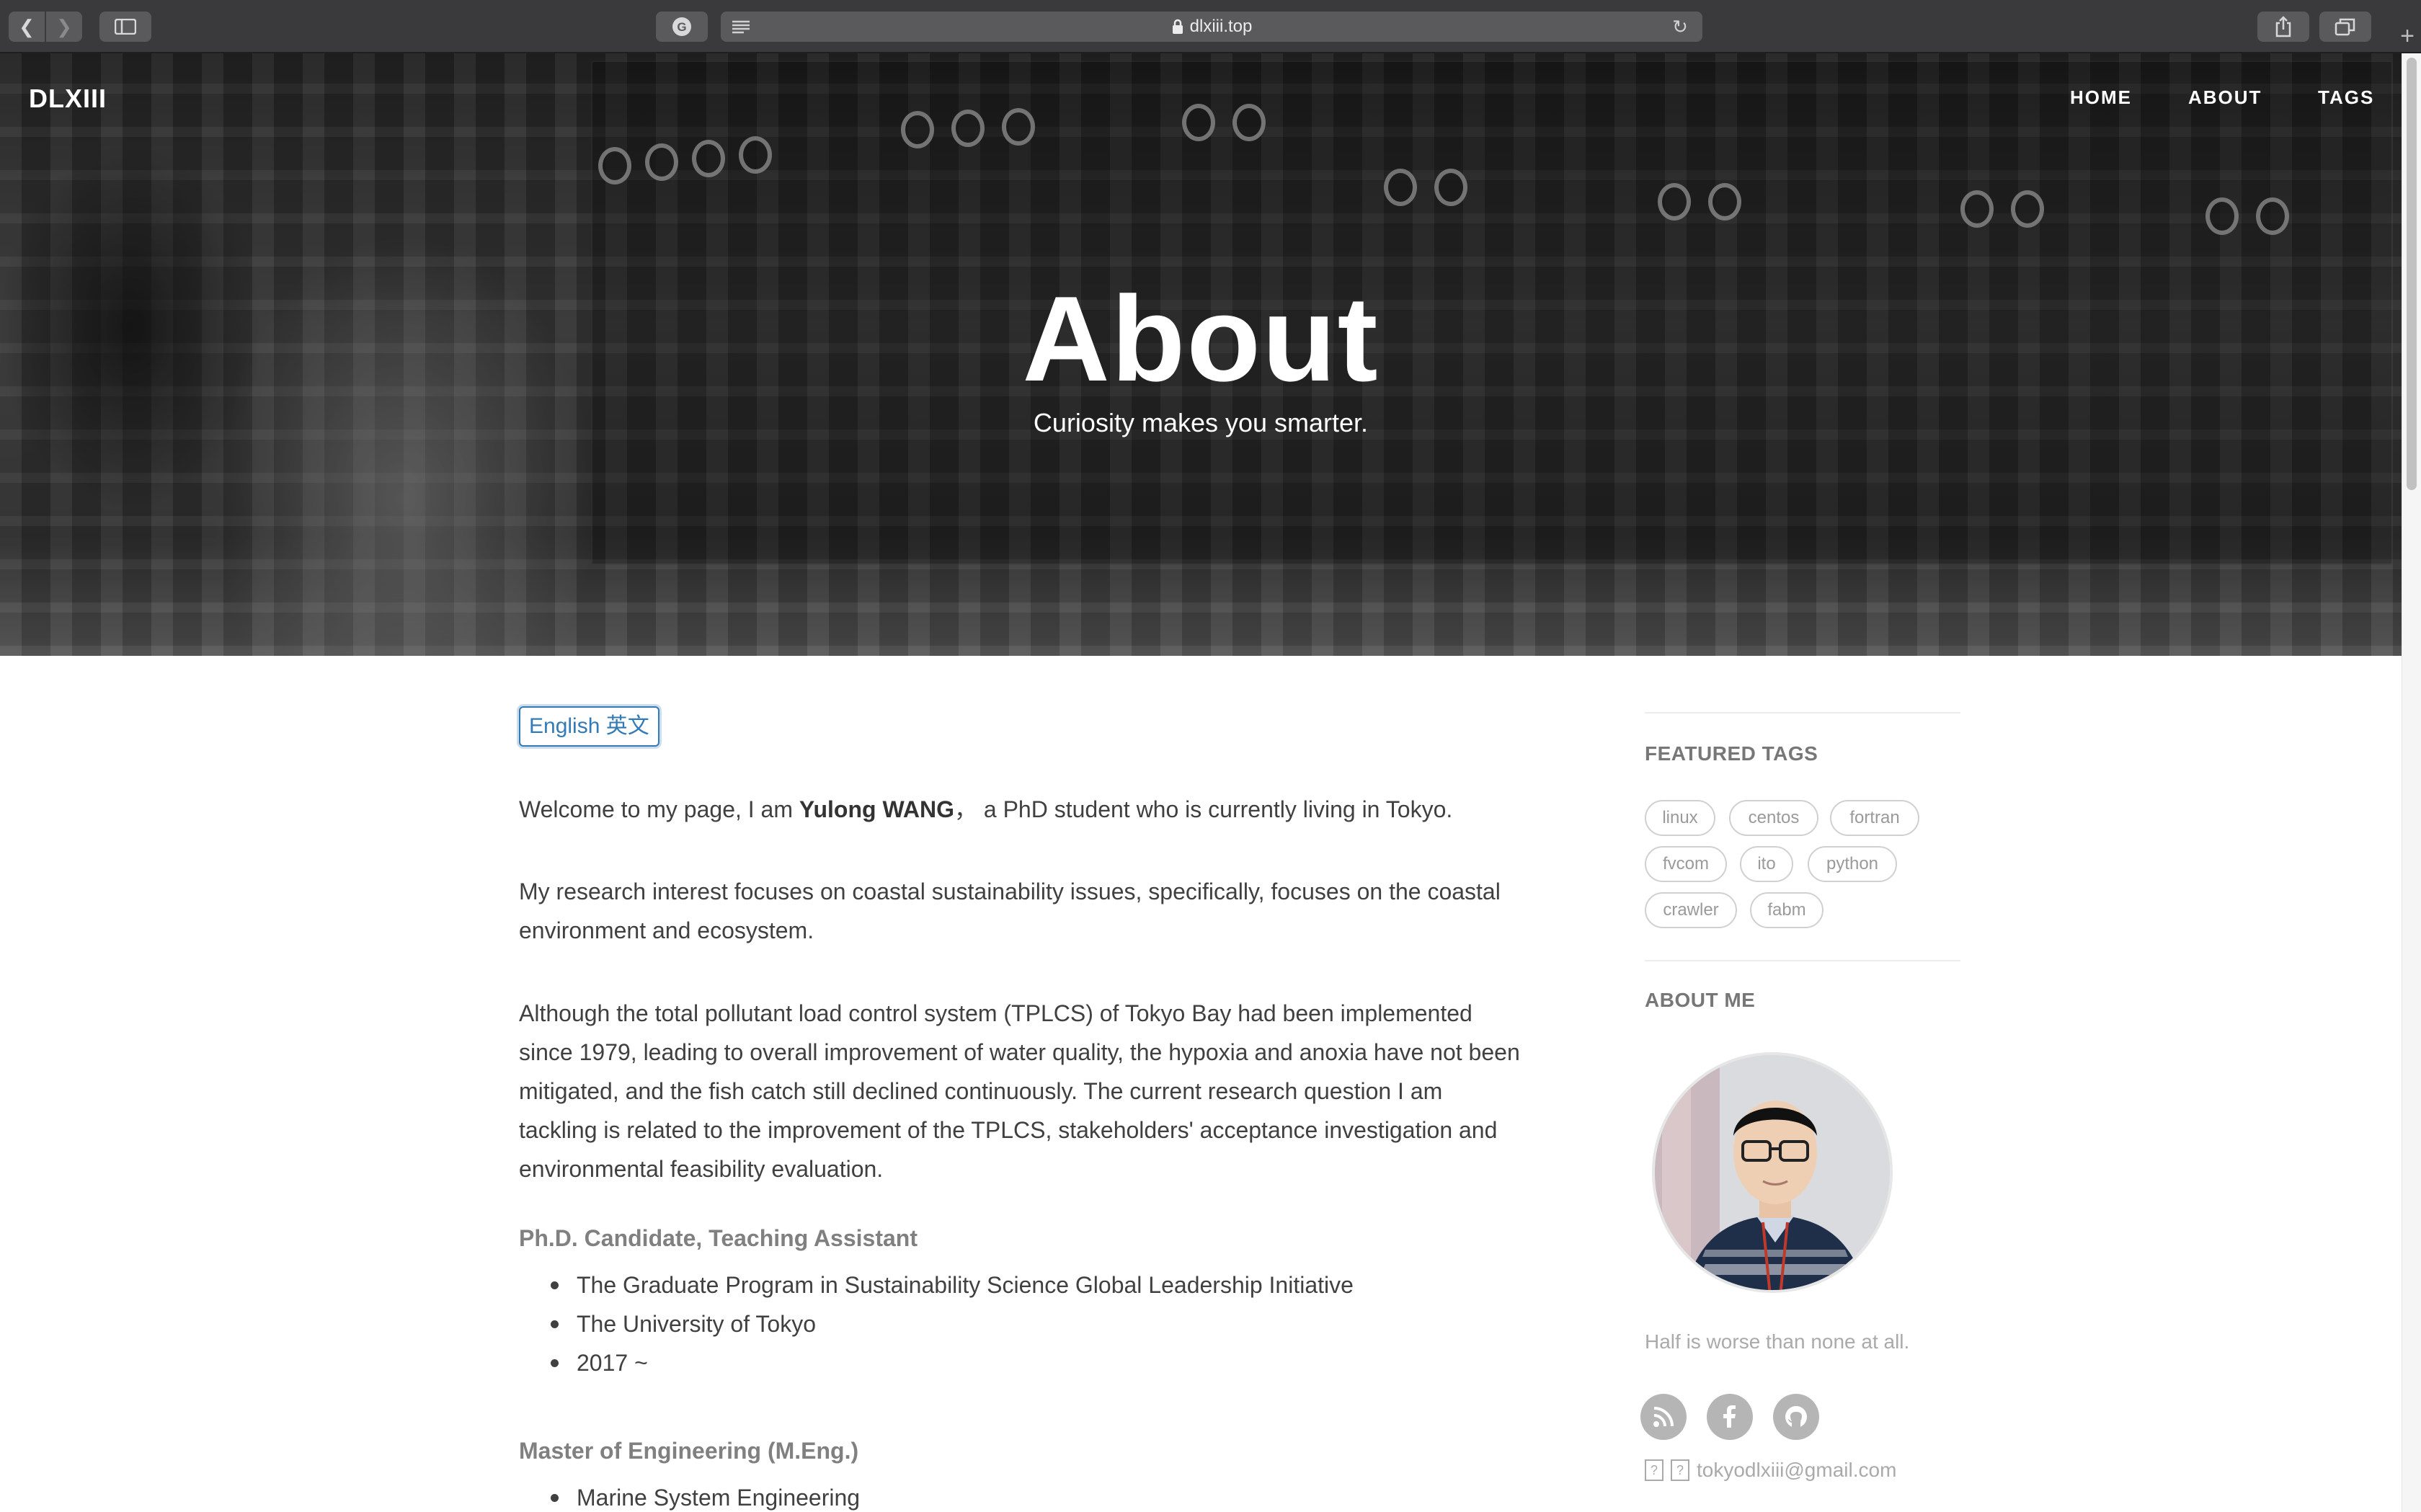 The height and width of the screenshot is (1512, 2421). Describe the element at coordinates (1686, 864) in the screenshot. I see `tag-fvcom: fvcom` at that location.